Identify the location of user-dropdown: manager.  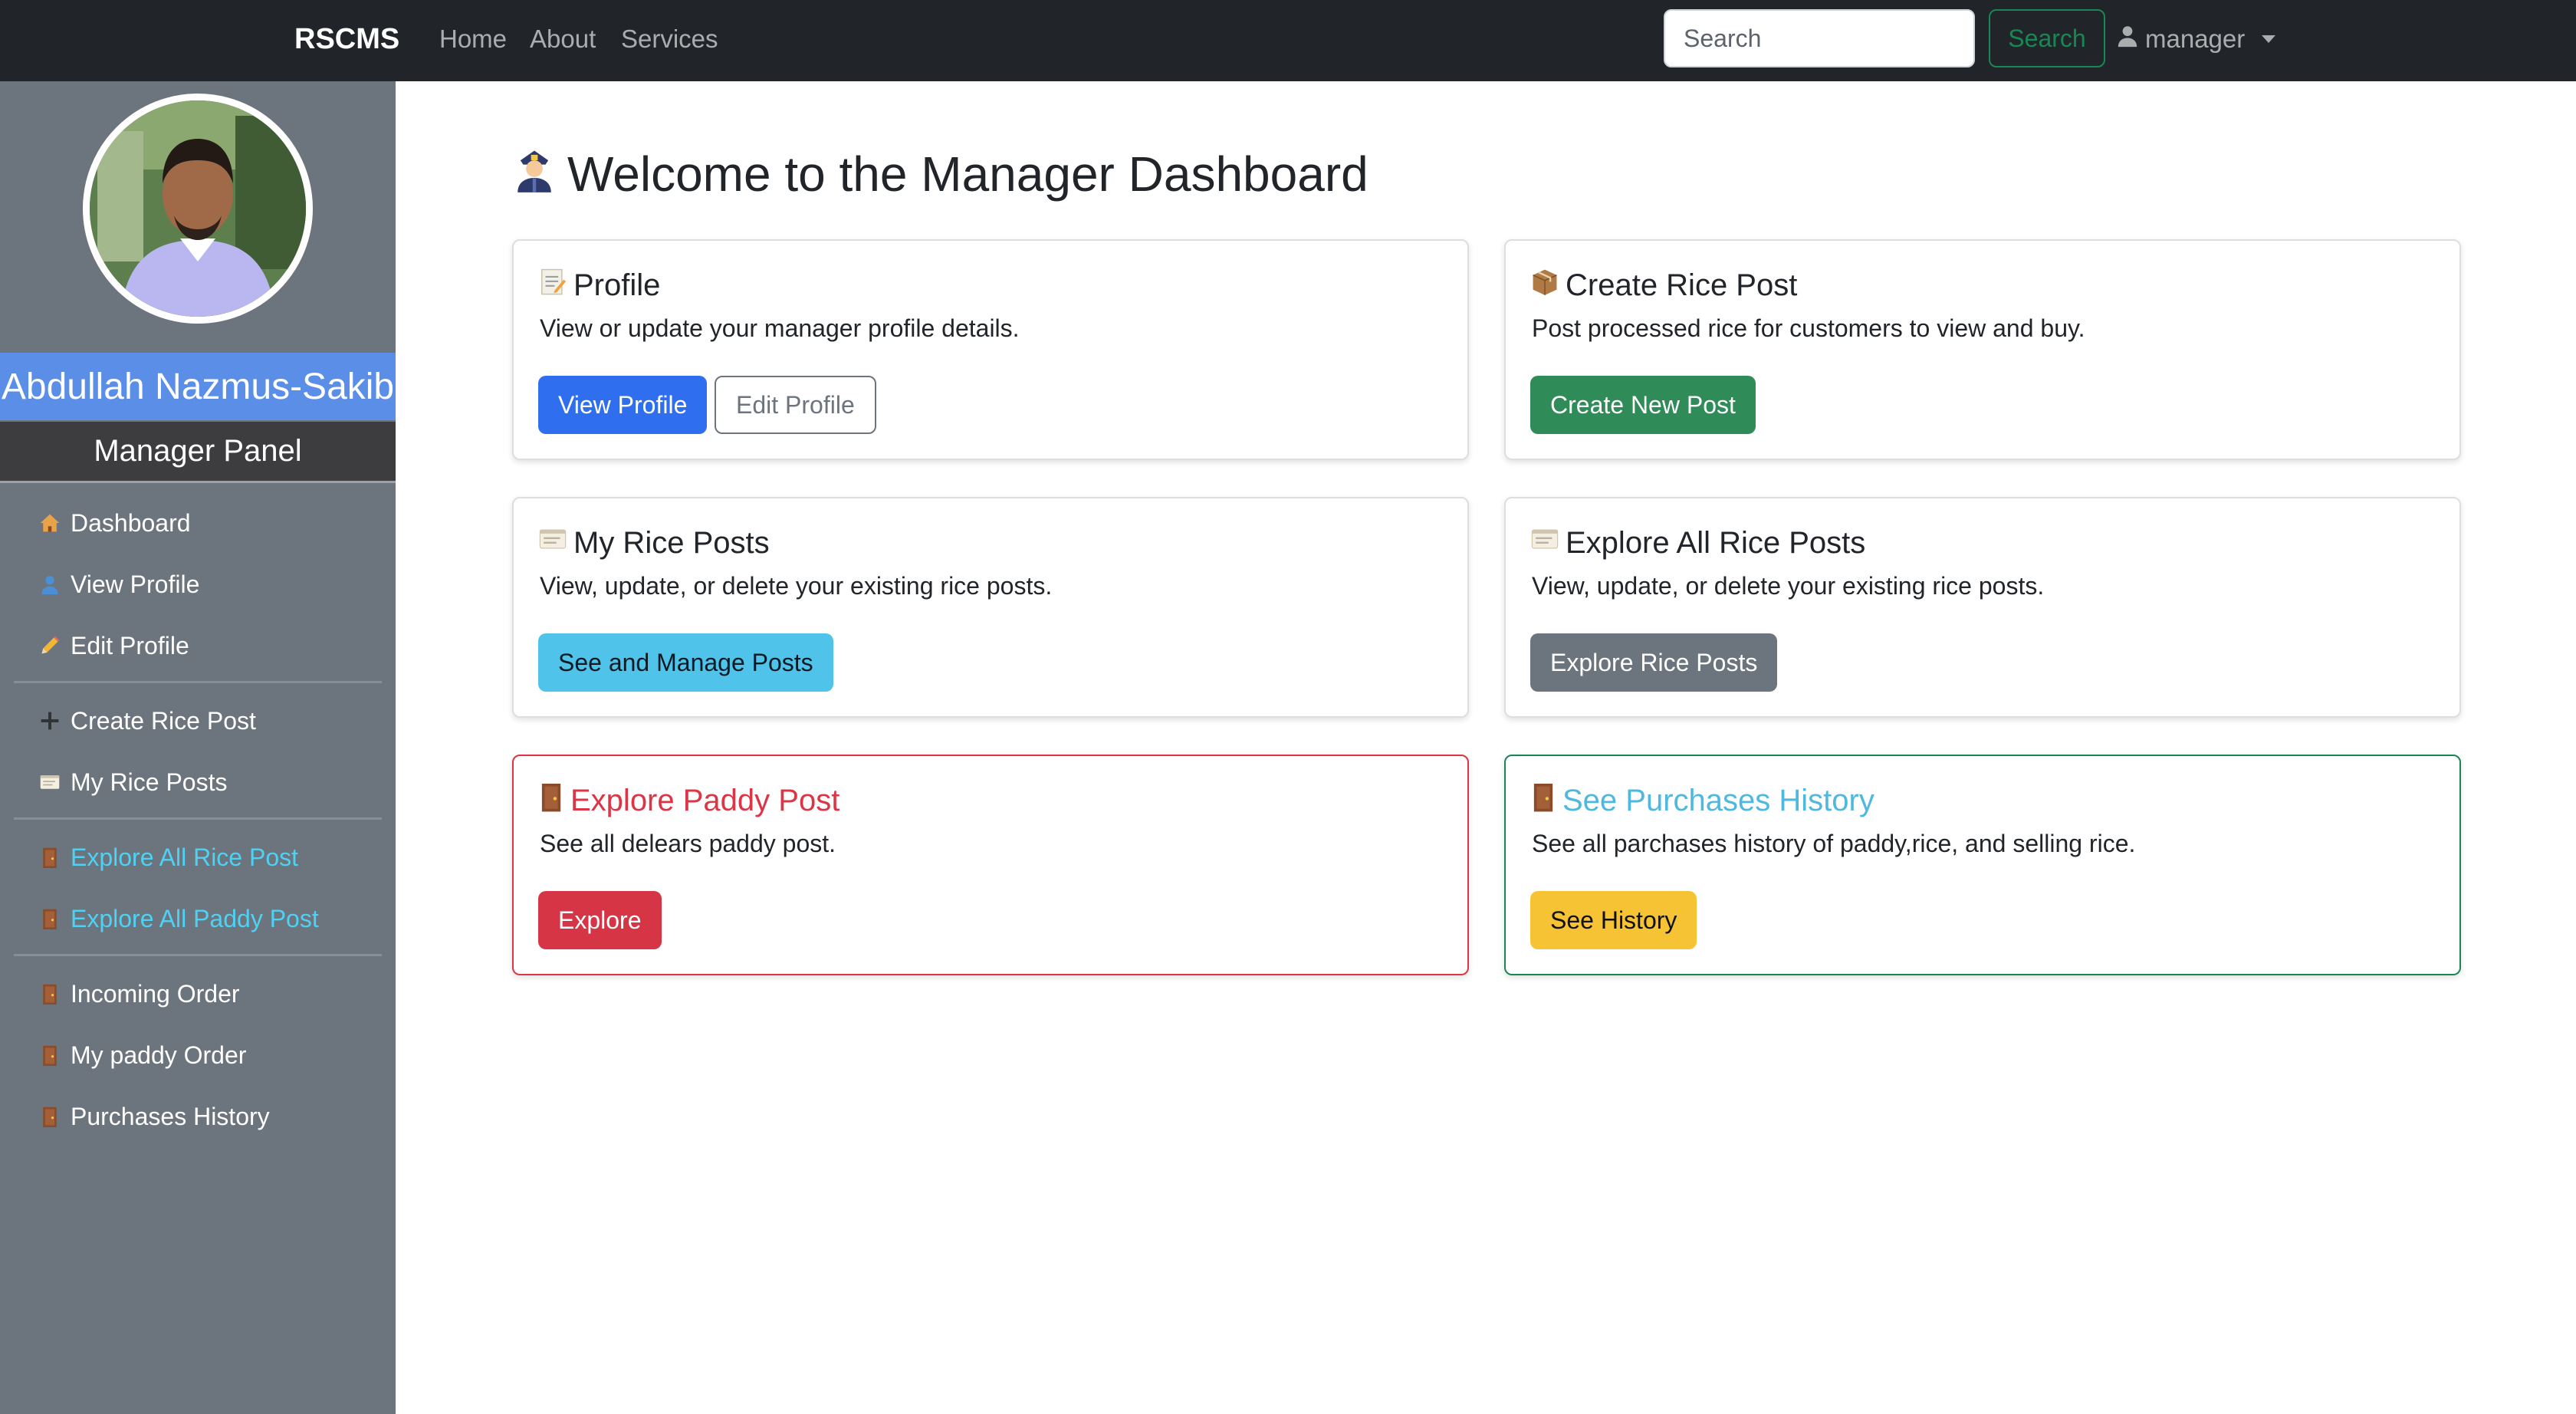
(2196, 39).